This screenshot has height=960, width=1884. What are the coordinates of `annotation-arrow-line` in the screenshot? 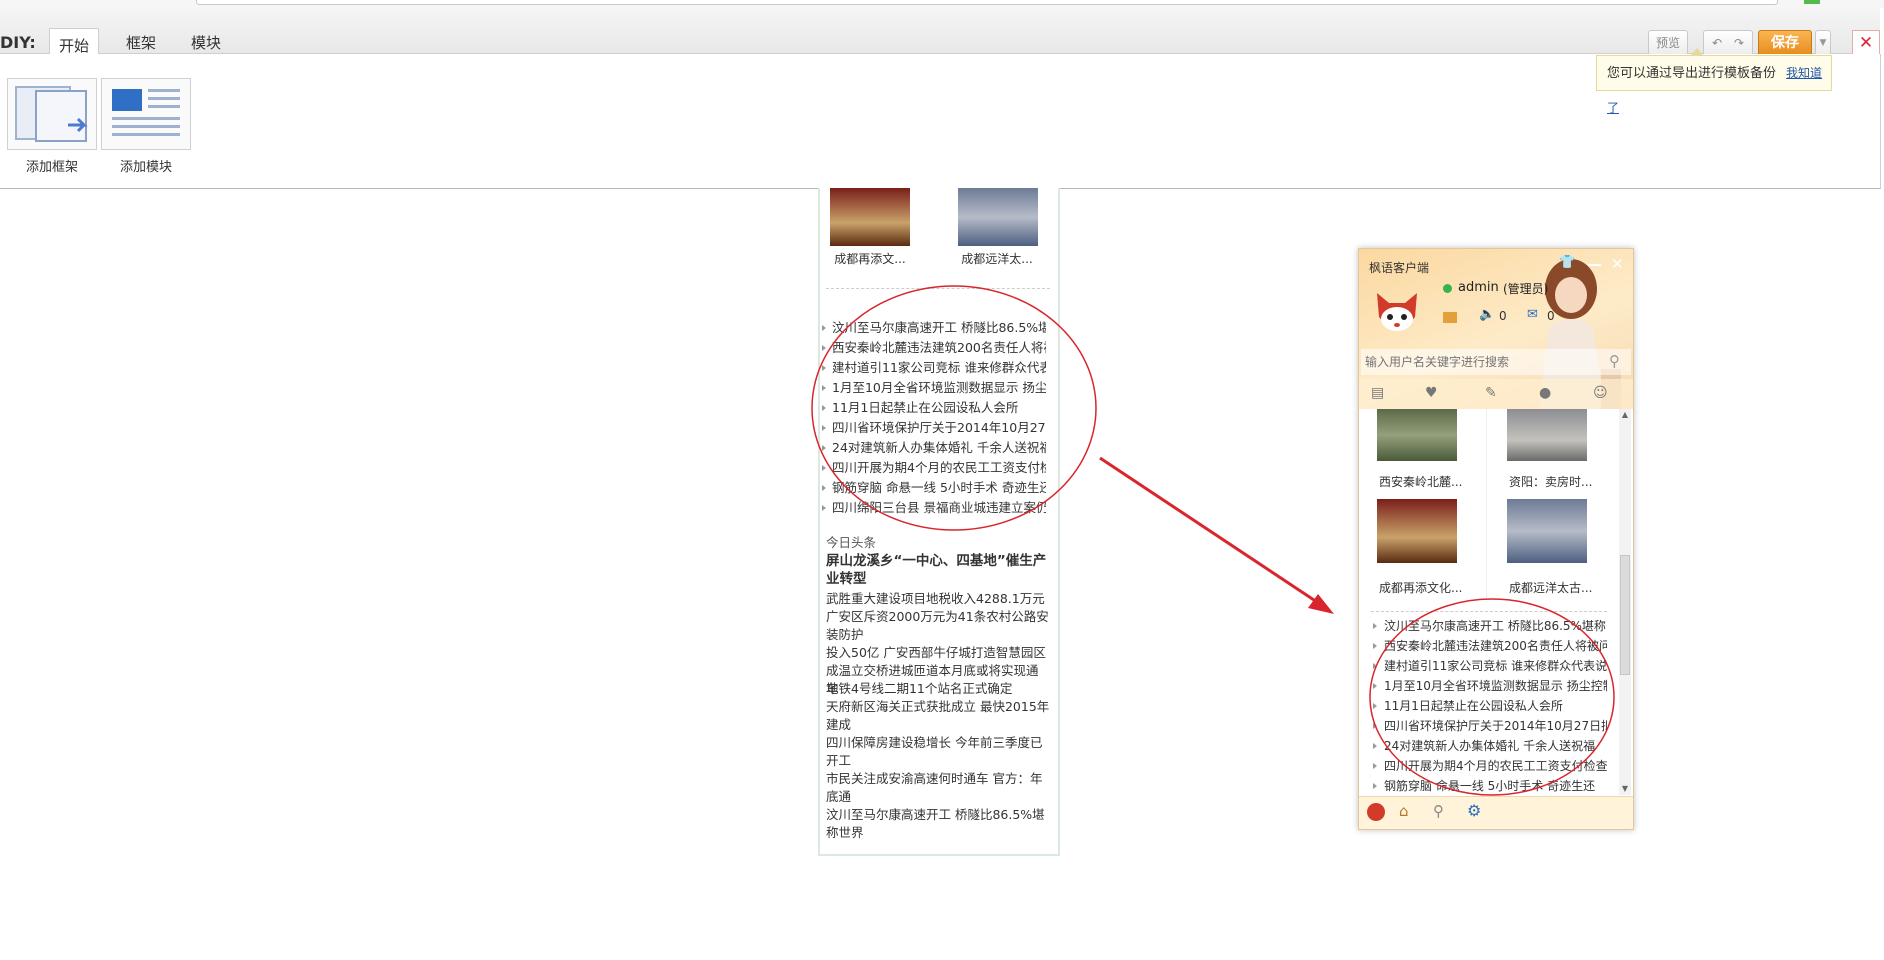 It's located at (1210, 531).